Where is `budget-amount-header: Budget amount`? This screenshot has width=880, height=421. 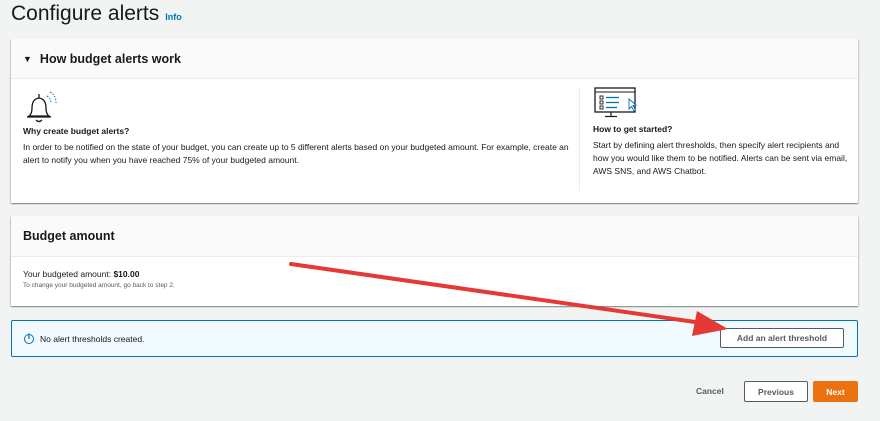 budget-amount-header: Budget amount is located at coordinates (434, 236).